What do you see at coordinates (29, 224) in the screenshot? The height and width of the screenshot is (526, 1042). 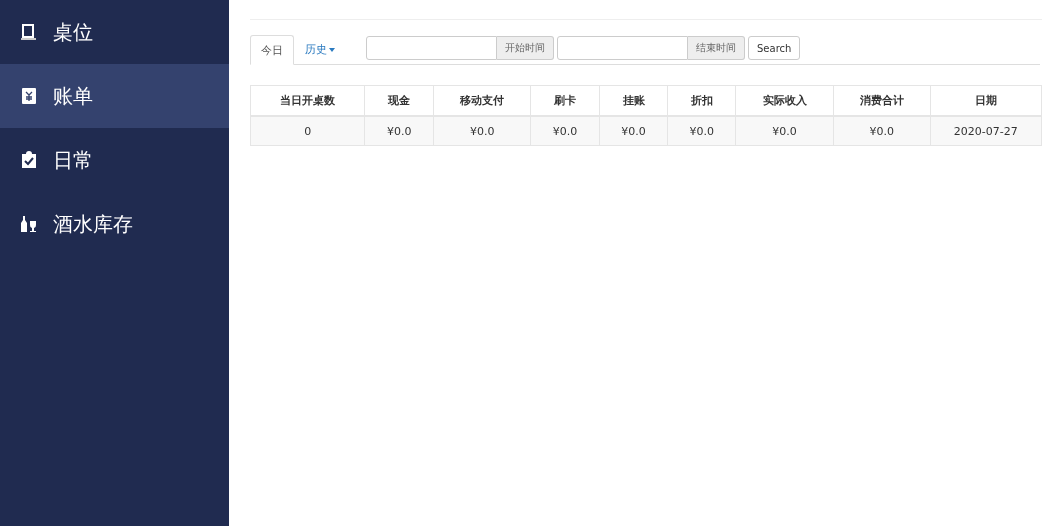 I see `bottle-glass-icon` at bounding box center [29, 224].